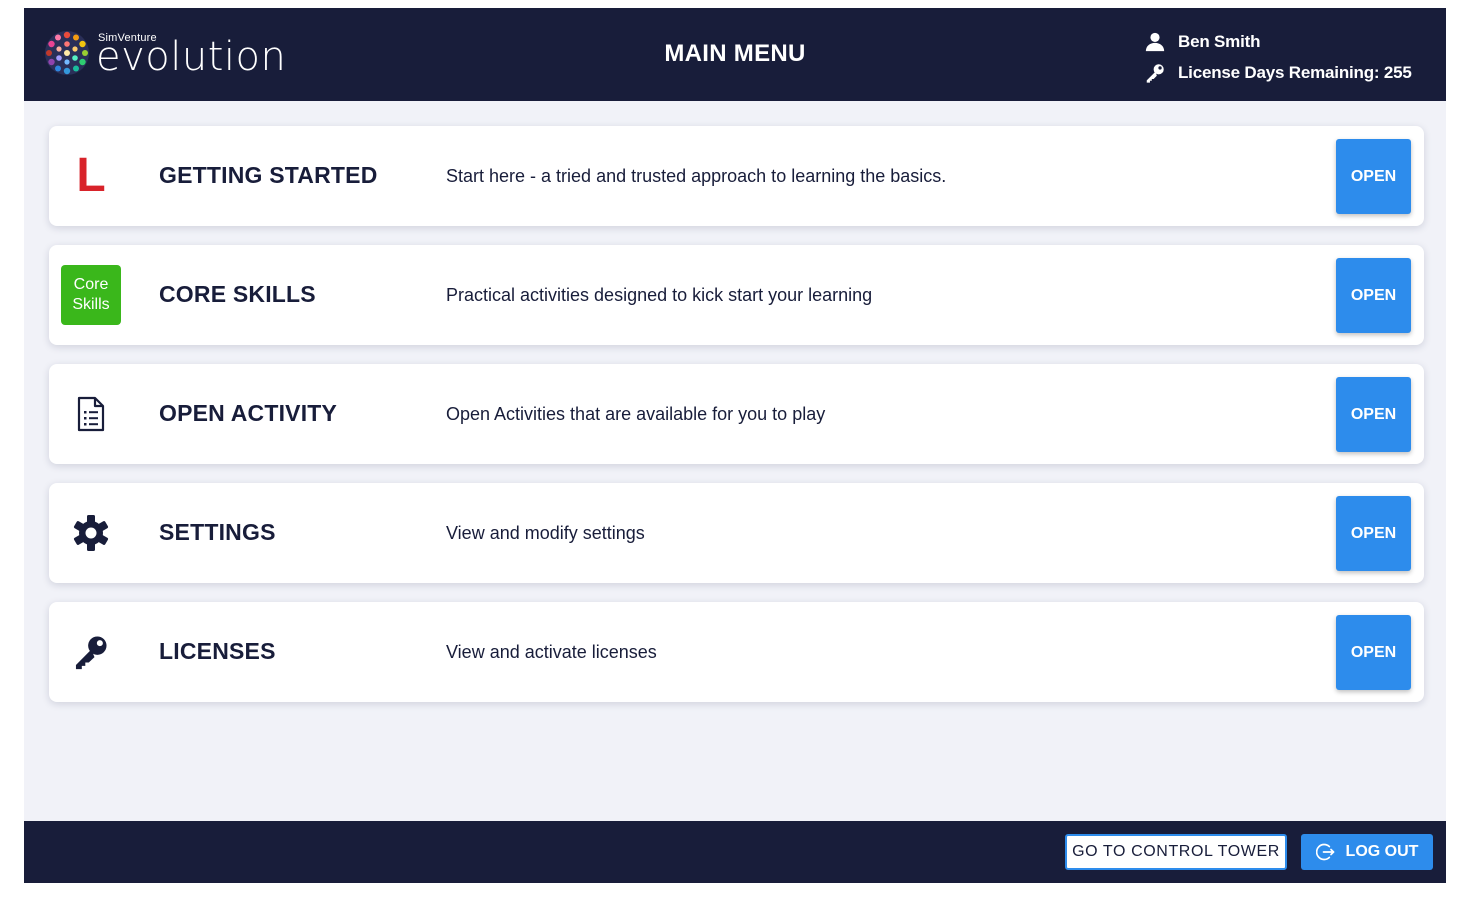 Image resolution: width=1469 pixels, height=904 pixels. I want to click on menu-item-description: View and activate licenses, so click(551, 652).